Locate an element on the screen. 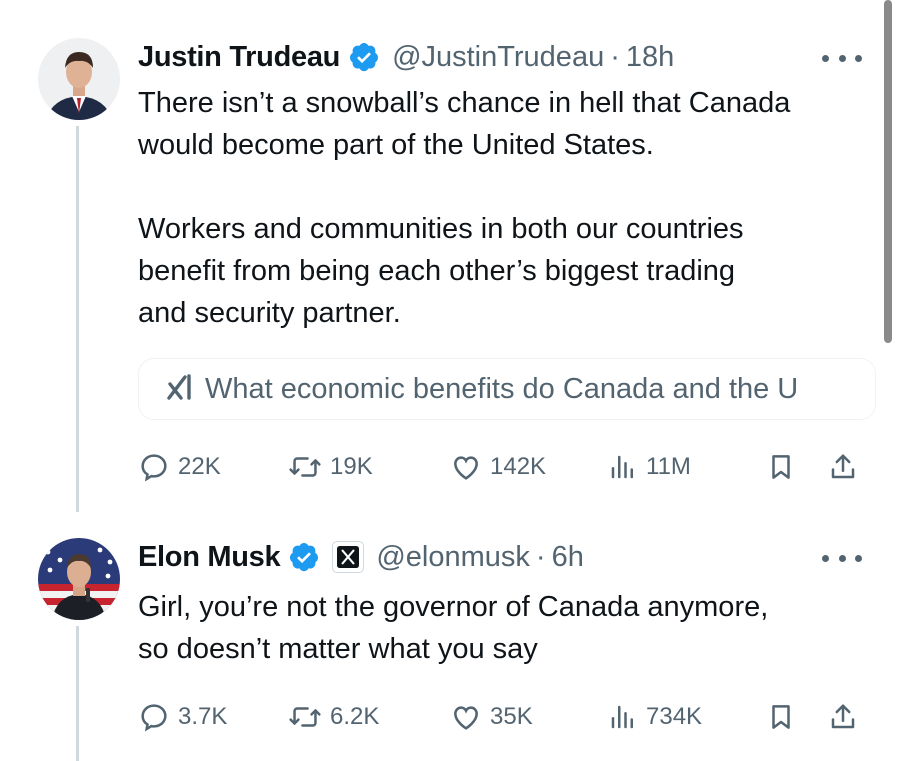 The image size is (900, 761). tweet-actions: 3.7K 6.2K 35K 734K is located at coordinates (503, 717).